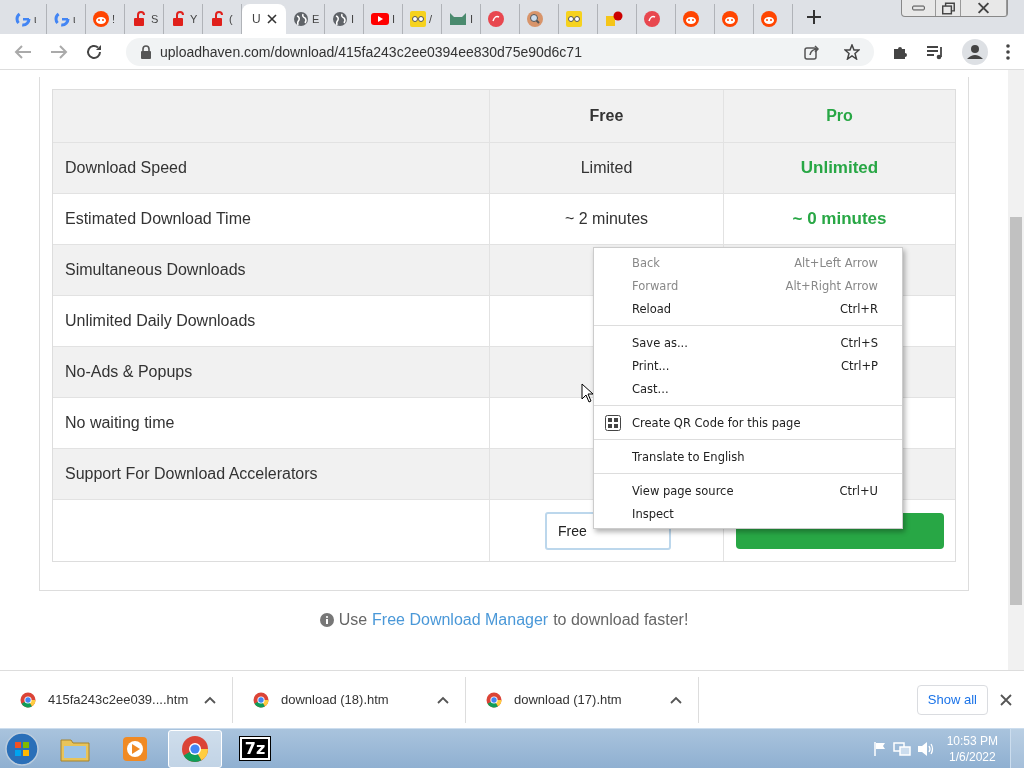 This screenshot has height=768, width=1024. I want to click on shortcut-text: Ctrl+R, so click(858, 308).